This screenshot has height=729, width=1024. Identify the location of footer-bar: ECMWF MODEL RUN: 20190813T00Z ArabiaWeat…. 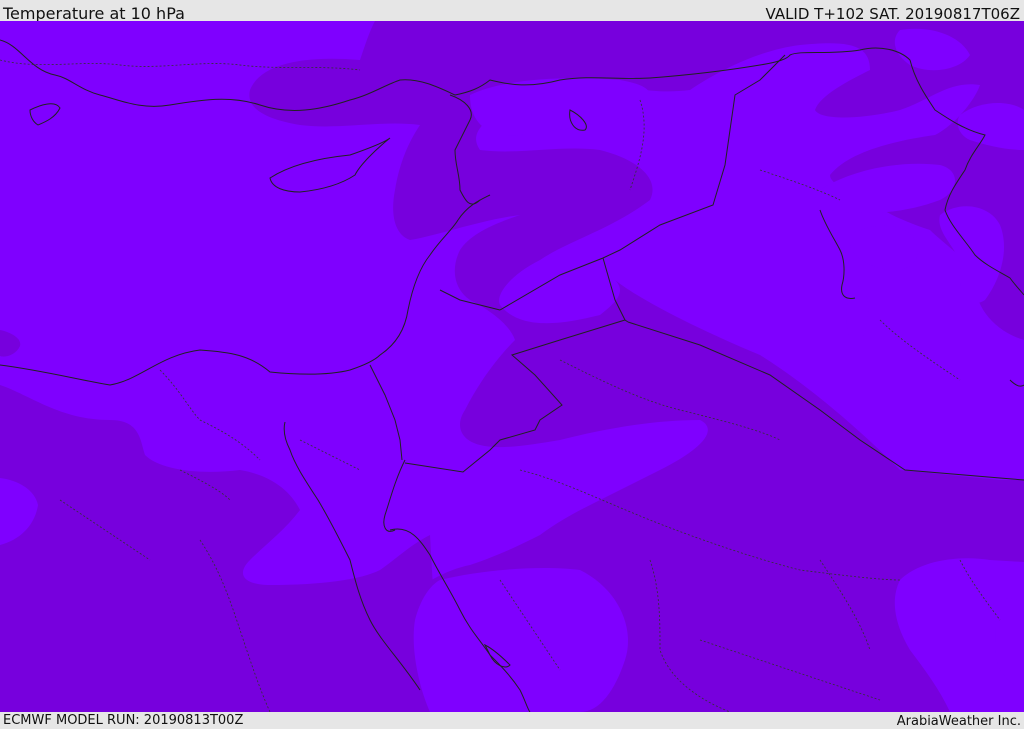
(512, 720).